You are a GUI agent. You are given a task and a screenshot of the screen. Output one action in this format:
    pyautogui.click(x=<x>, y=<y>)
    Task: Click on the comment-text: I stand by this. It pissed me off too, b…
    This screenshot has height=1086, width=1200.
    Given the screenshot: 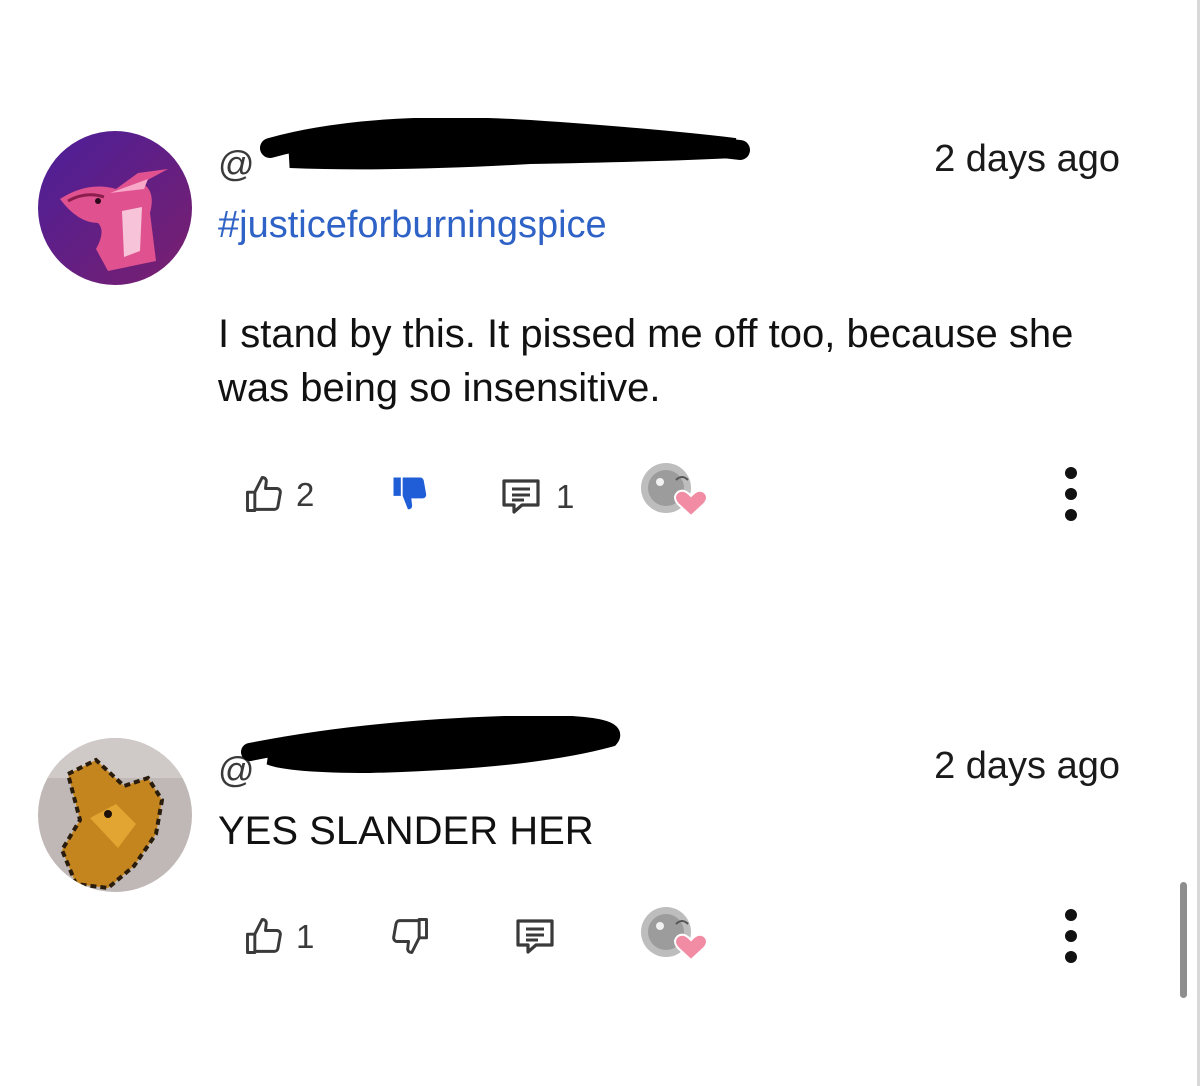 What is the action you would take?
    pyautogui.click(x=646, y=361)
    